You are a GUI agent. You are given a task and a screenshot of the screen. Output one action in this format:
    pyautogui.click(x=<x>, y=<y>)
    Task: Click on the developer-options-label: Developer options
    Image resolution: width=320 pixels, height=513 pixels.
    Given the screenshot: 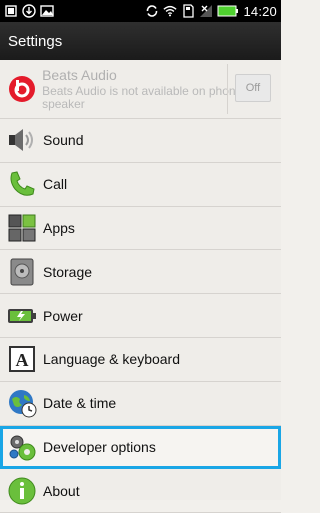 What is the action you would take?
    pyautogui.click(x=99, y=446)
    